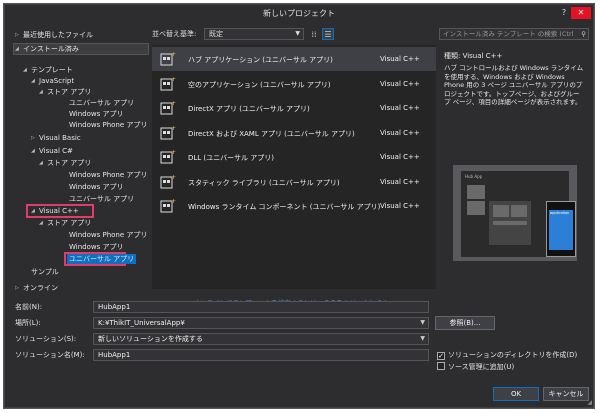 The image size is (600, 413). What do you see at coordinates (101, 103) in the screenshot?
I see `tree-item-js-universal: ユニバーサル アプリ` at bounding box center [101, 103].